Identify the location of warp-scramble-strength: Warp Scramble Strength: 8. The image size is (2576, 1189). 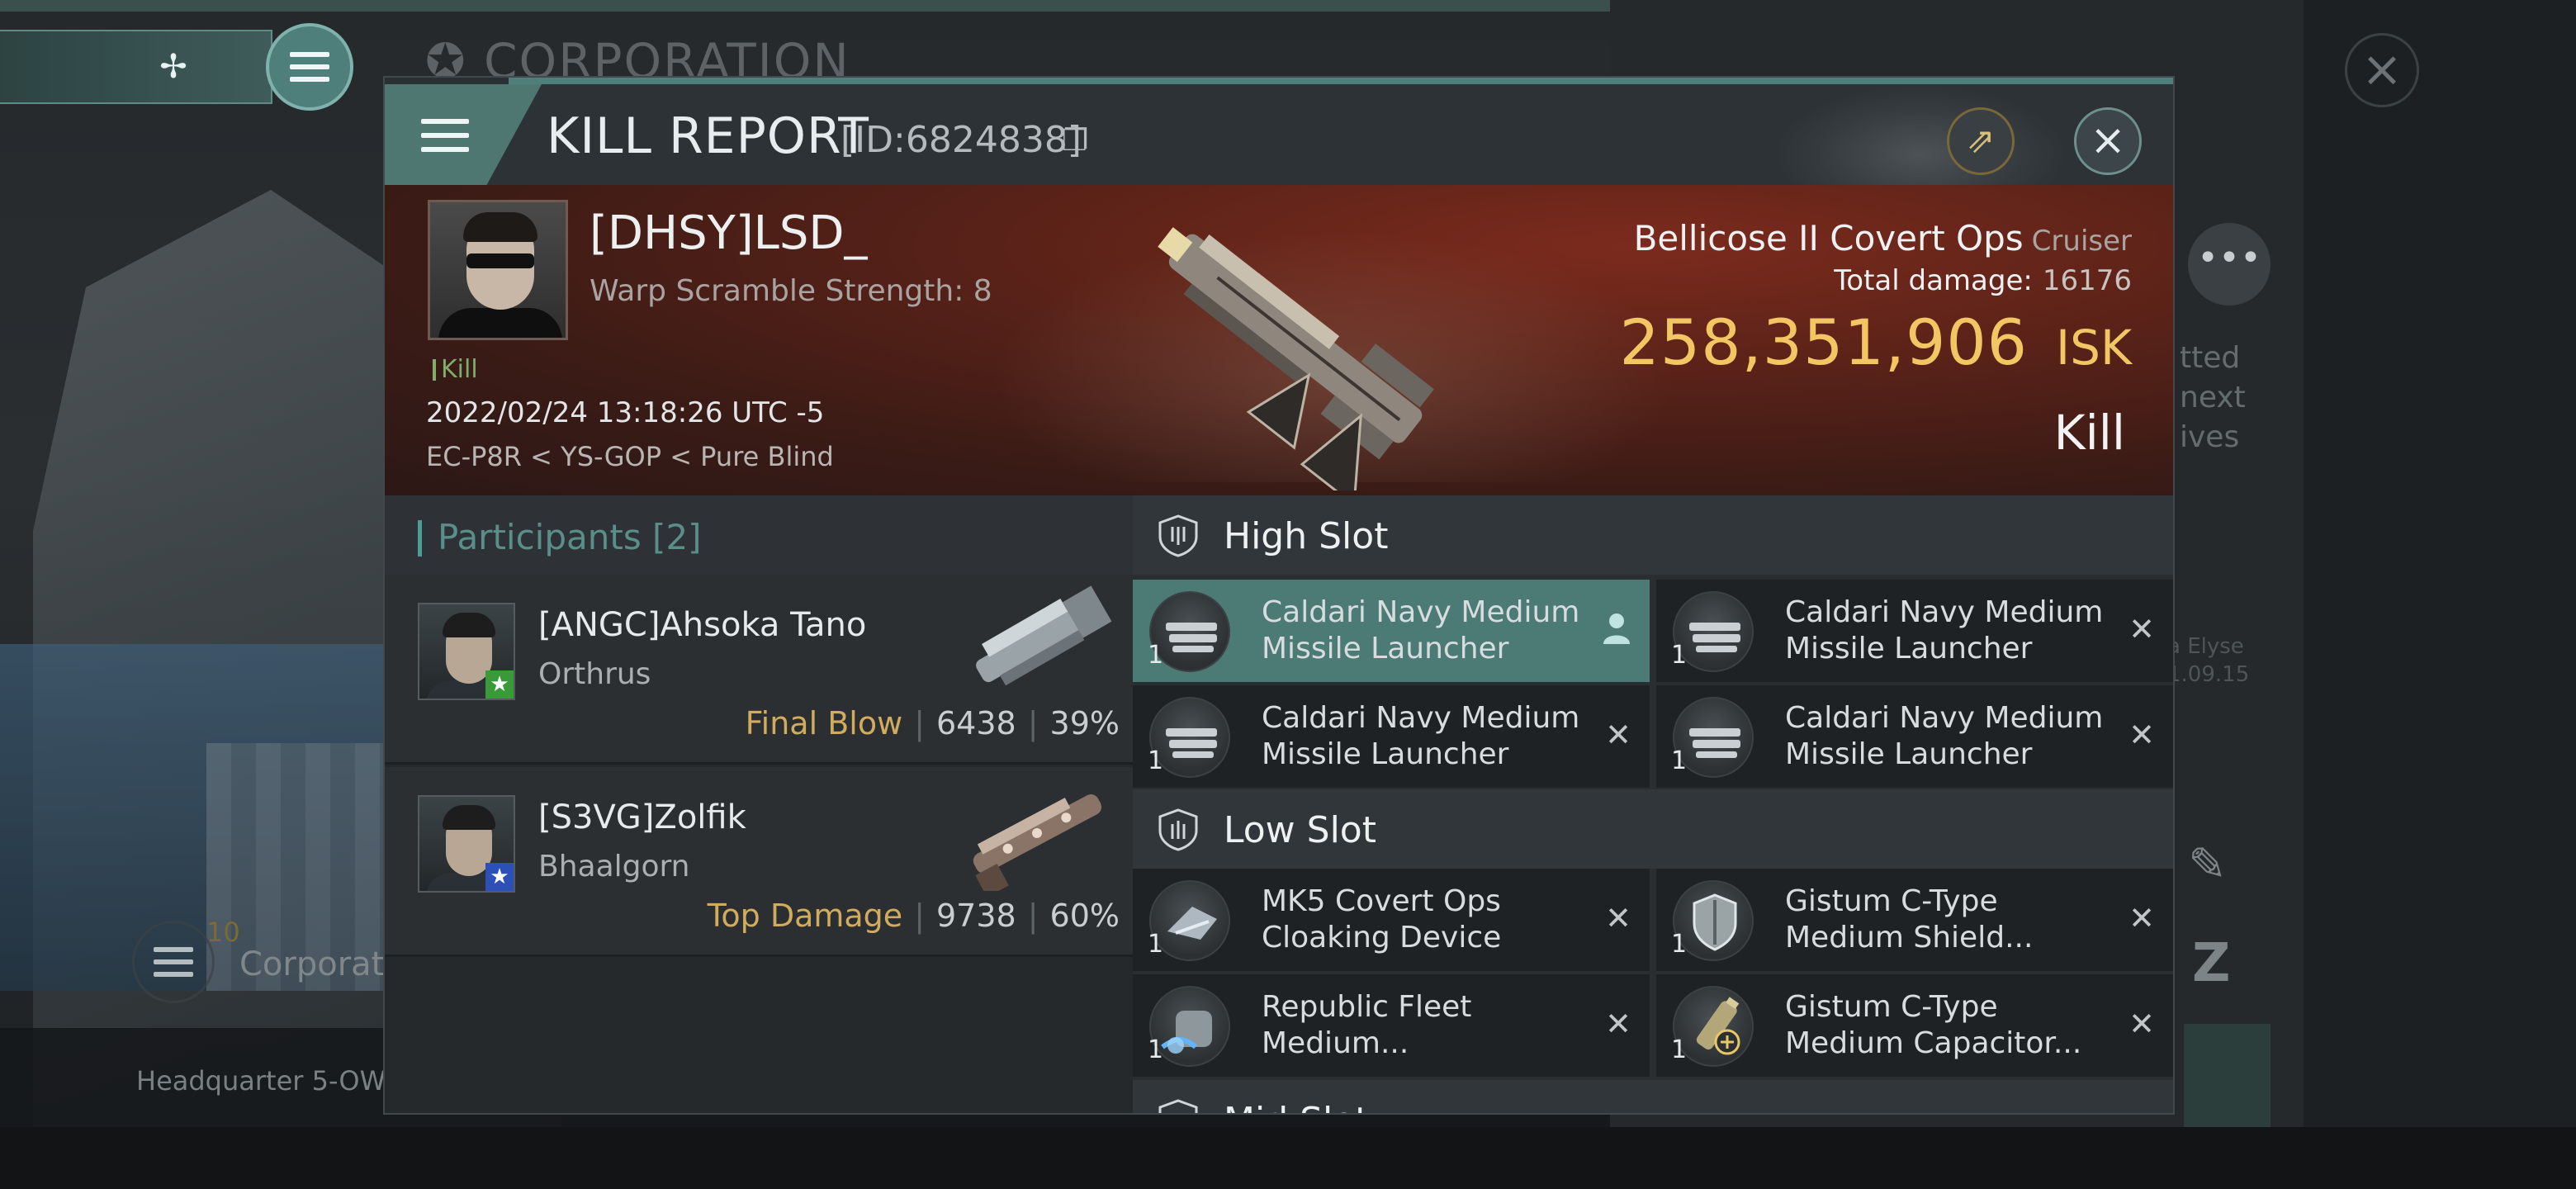
(791, 291).